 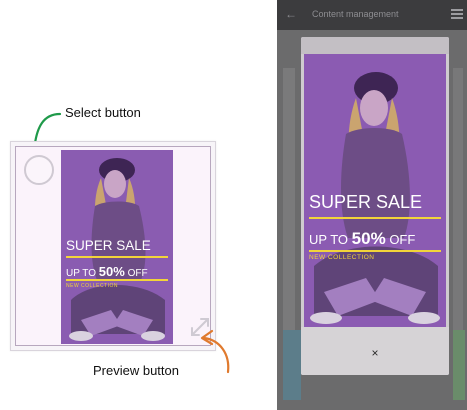 I want to click on preview-headline-underline, so click(x=375, y=218).